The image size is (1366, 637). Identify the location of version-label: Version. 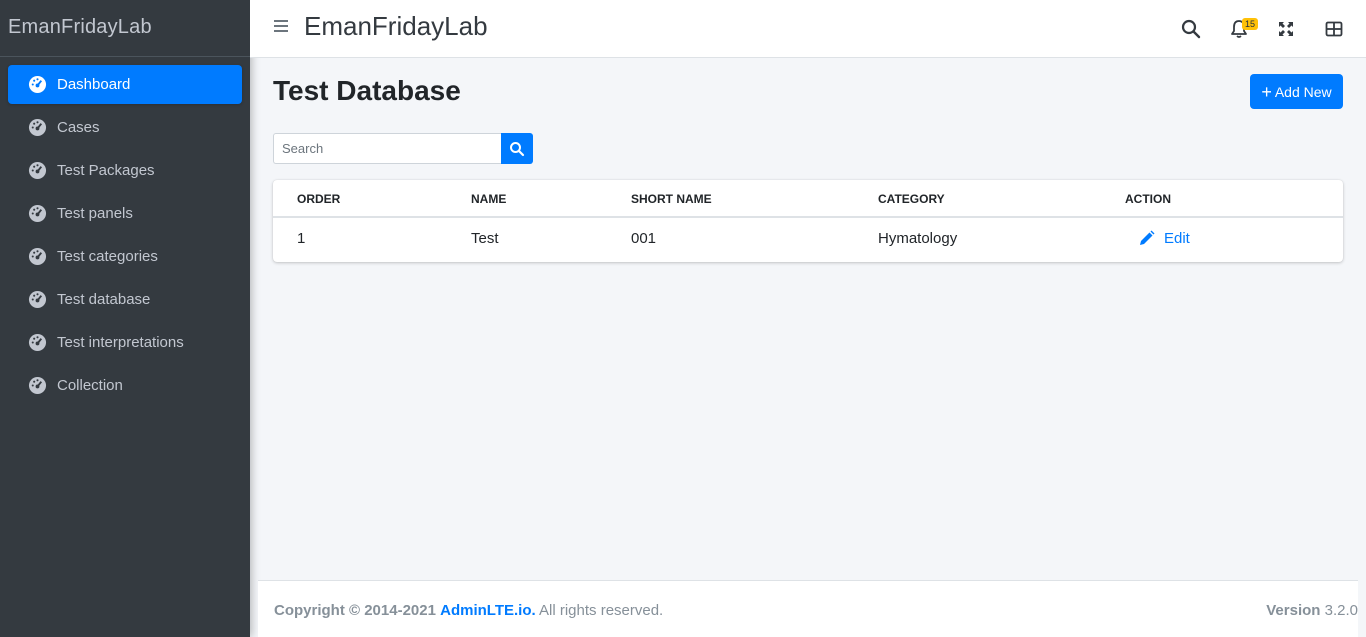
(1293, 610).